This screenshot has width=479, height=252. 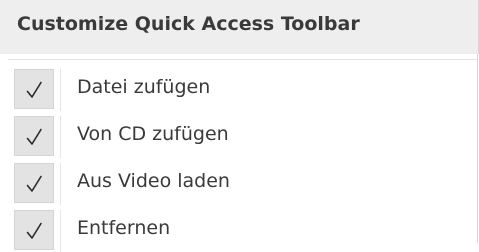 What do you see at coordinates (153, 181) in the screenshot?
I see `menu-item-label: Aus Video laden` at bounding box center [153, 181].